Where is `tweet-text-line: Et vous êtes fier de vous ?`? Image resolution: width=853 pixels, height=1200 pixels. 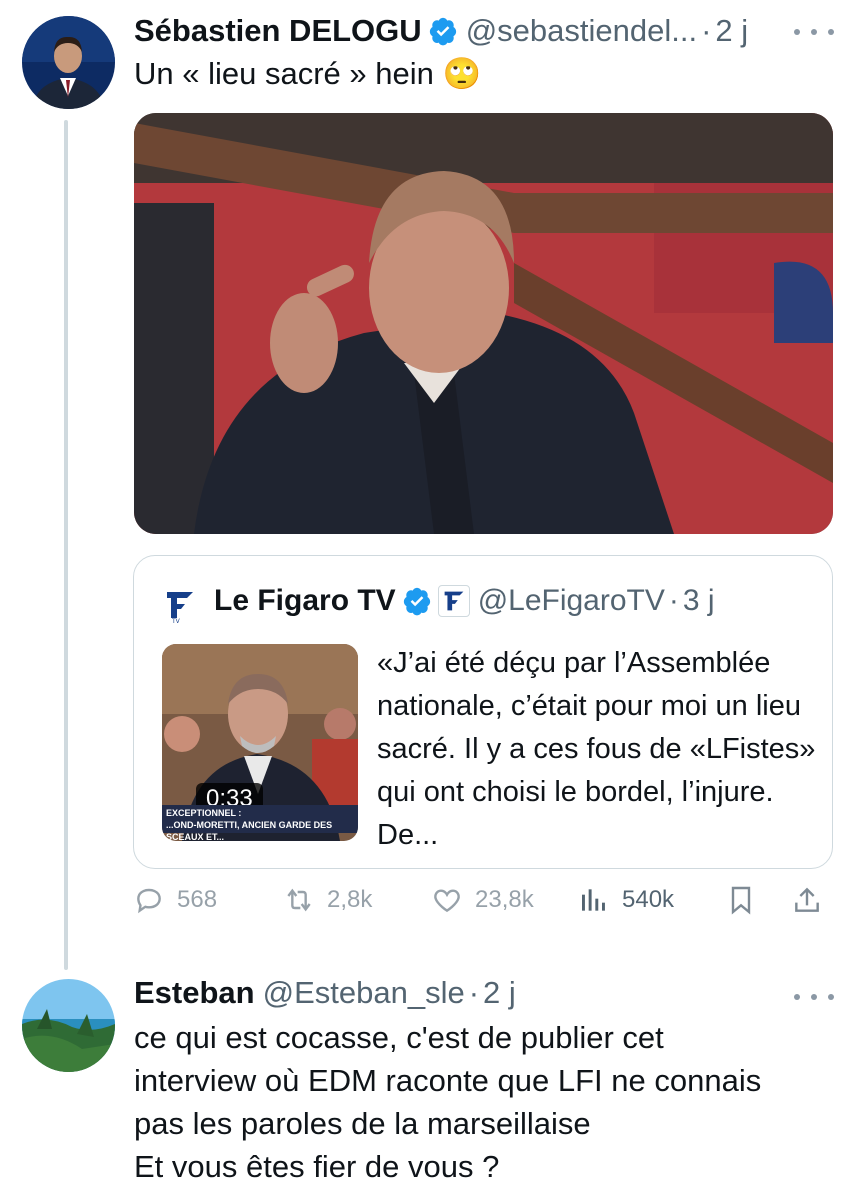
tweet-text-line: Et vous êtes fier de vous ? is located at coordinates (317, 1166).